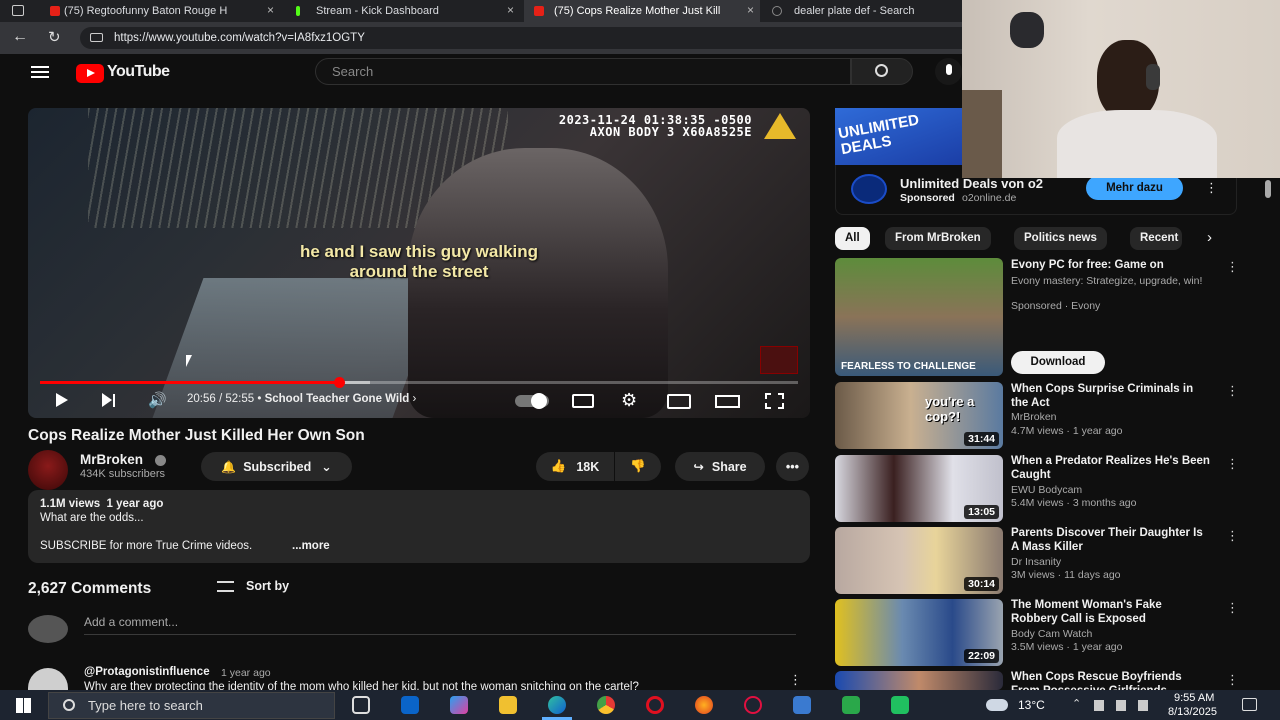 This screenshot has height=720, width=1280. I want to click on description-more-link: ...more, so click(311, 546).